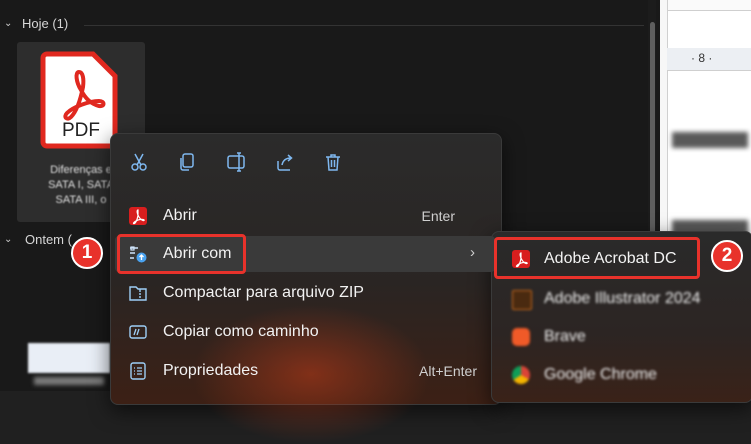  I want to click on cut-icon, so click(139, 162).